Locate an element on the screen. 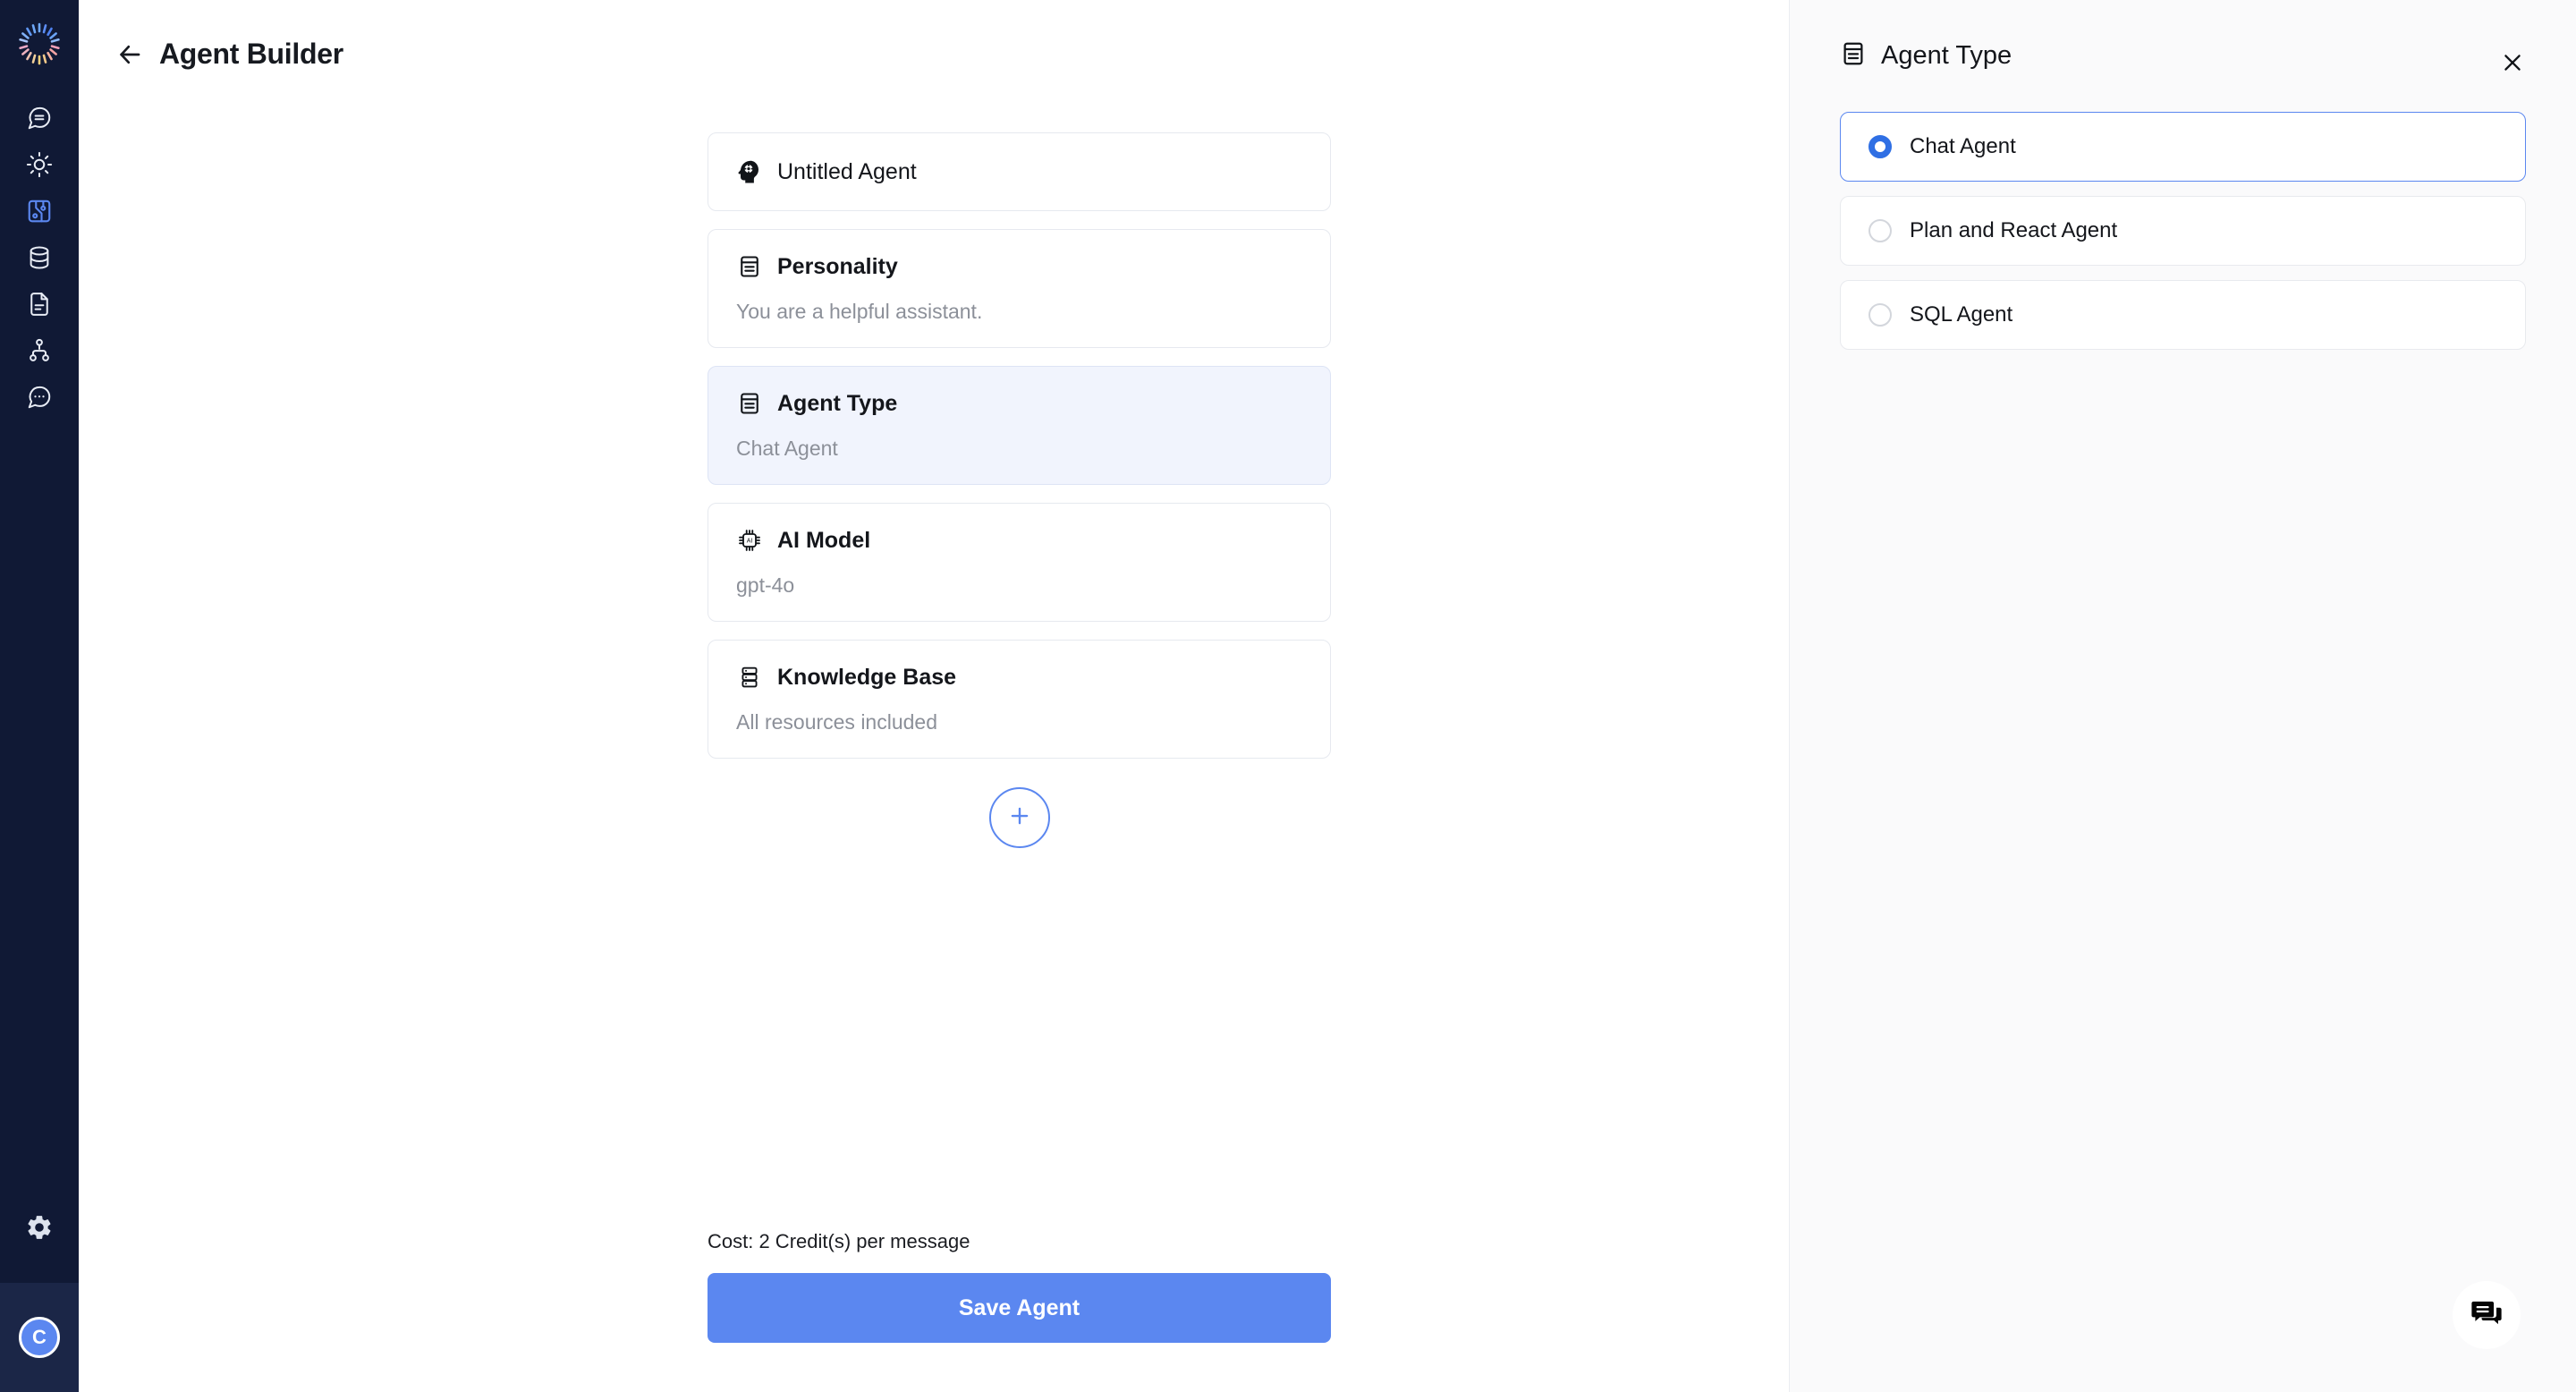 Image resolution: width=2576 pixels, height=1392 pixels. chat-bubbles-icon is located at coordinates (2486, 1315).